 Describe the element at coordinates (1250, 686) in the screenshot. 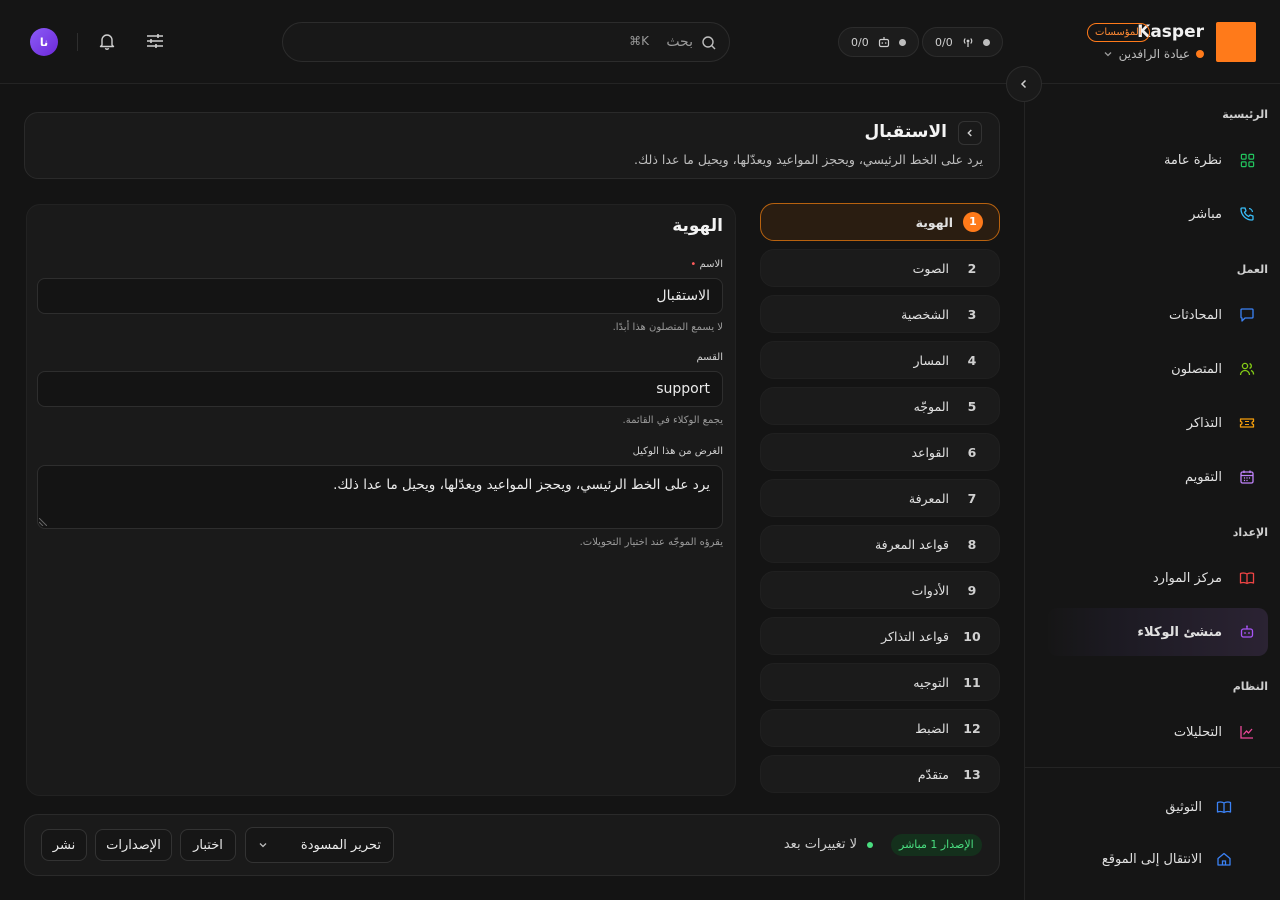

I see `section-label-system: النظام` at that location.